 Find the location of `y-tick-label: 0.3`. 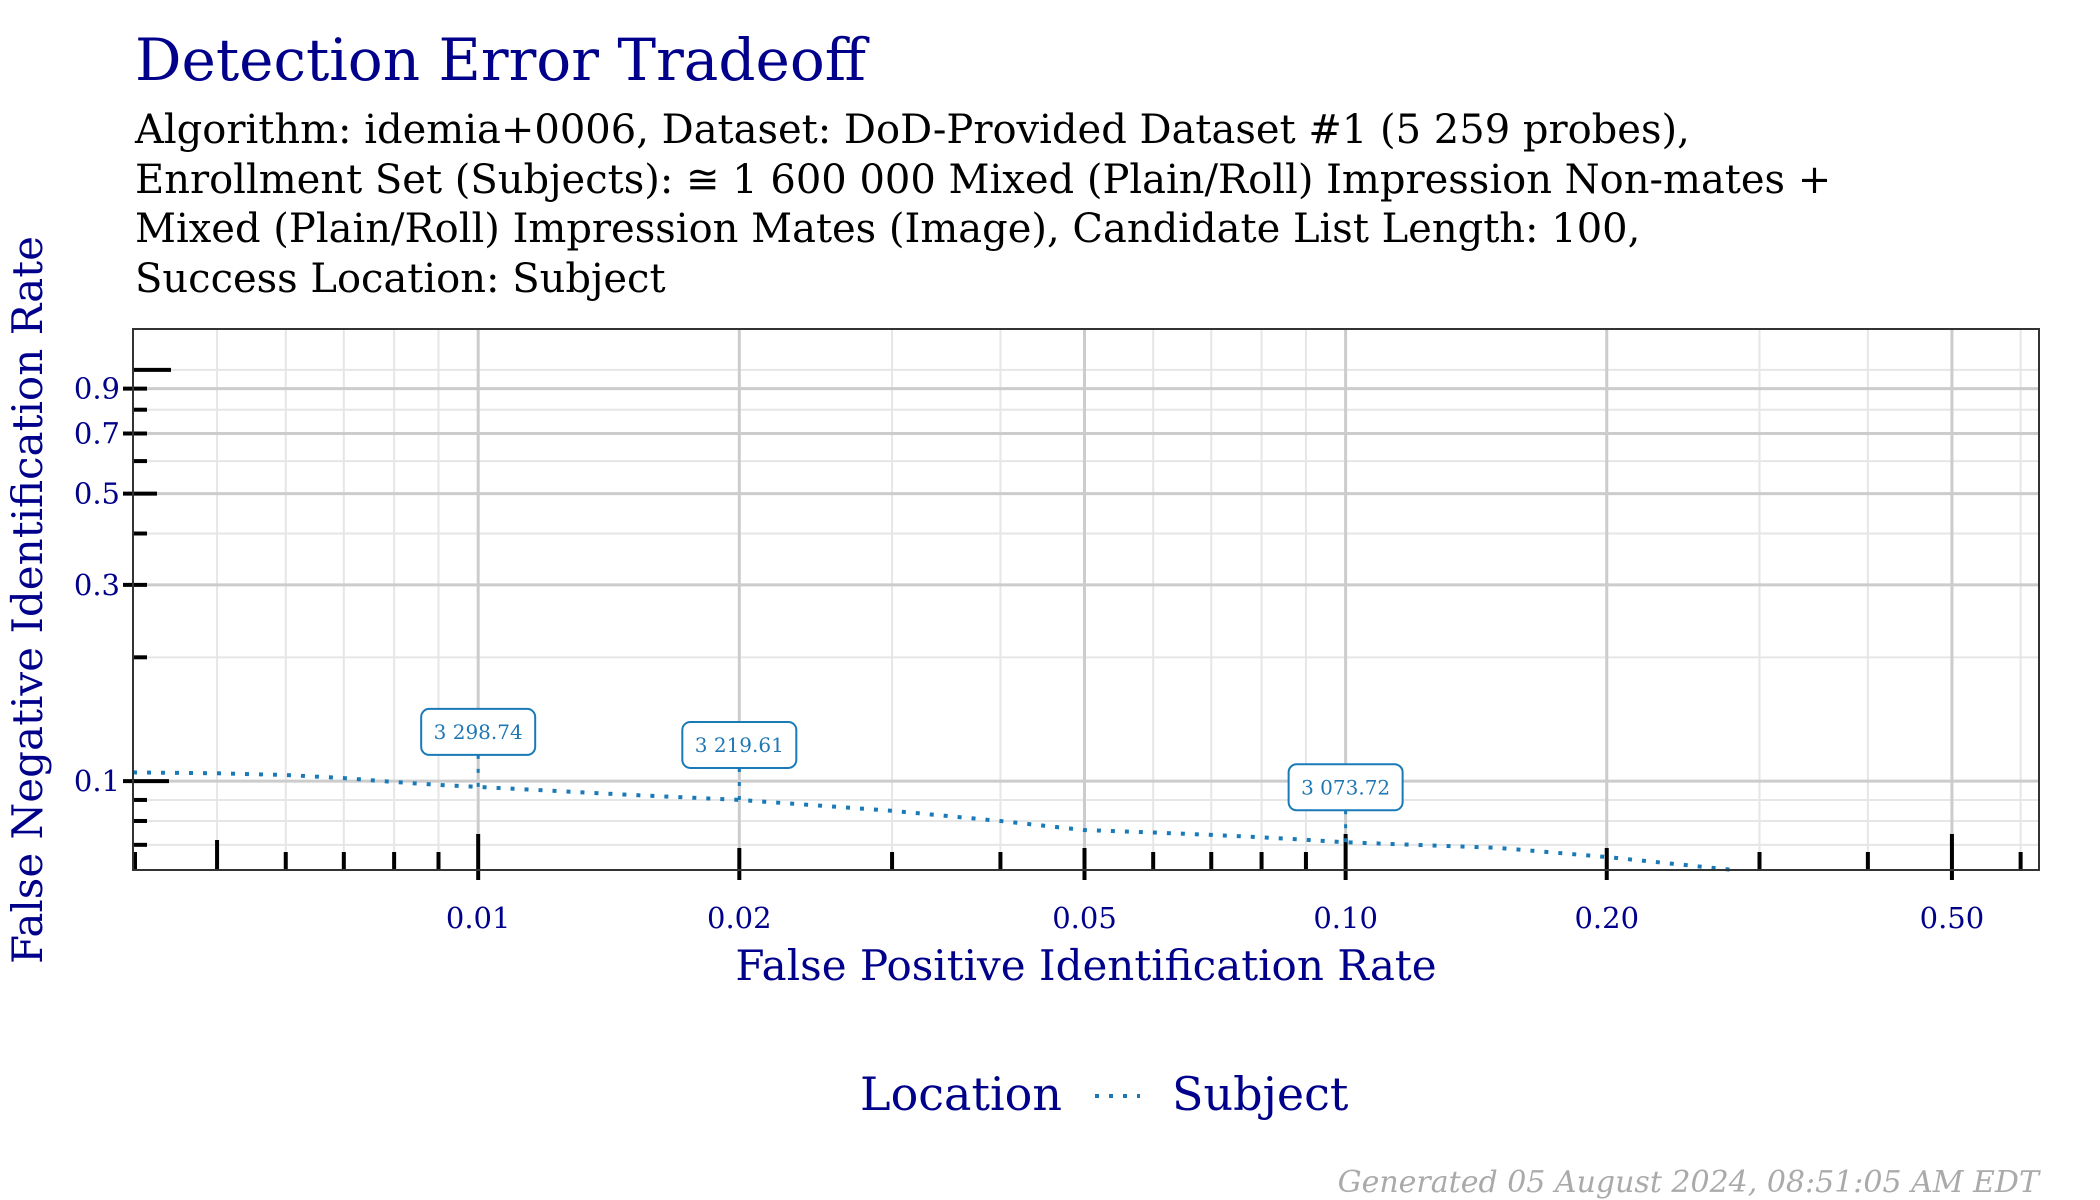

y-tick-label: 0.3 is located at coordinates (97, 585).